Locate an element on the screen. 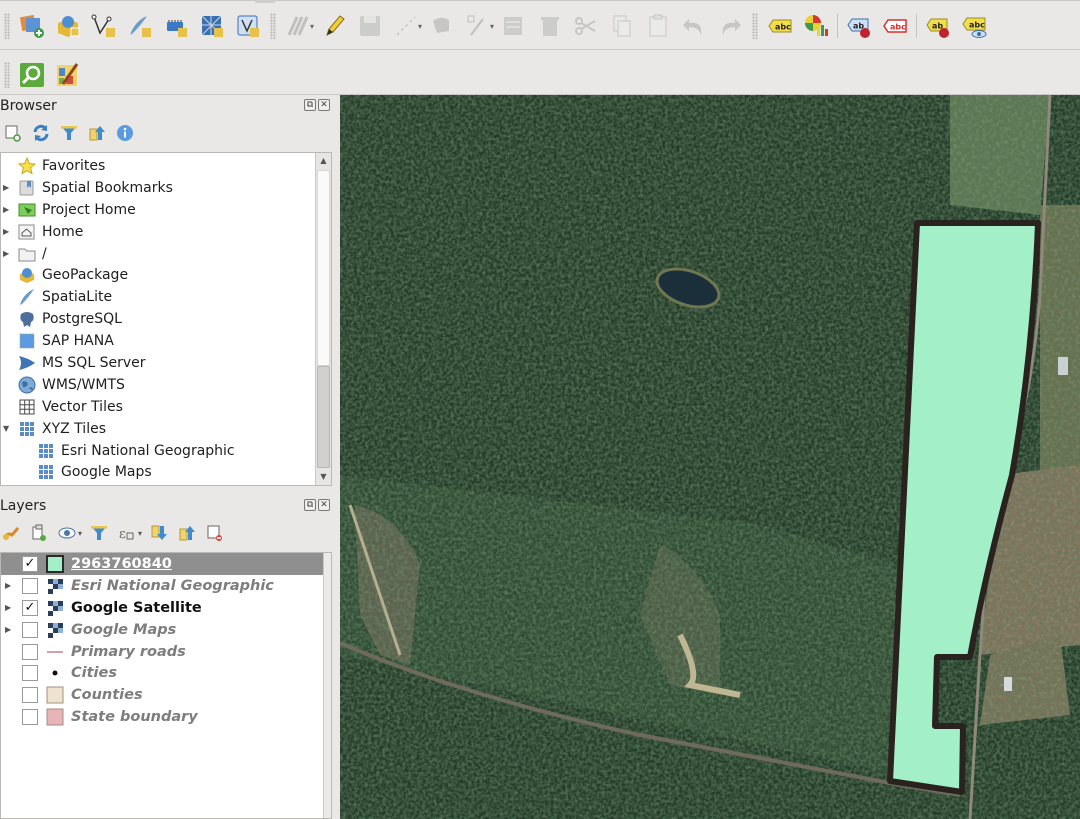 Image resolution: width=1080 pixels, height=819 pixels. show-hide-labels-button: abc is located at coordinates (974, 26).